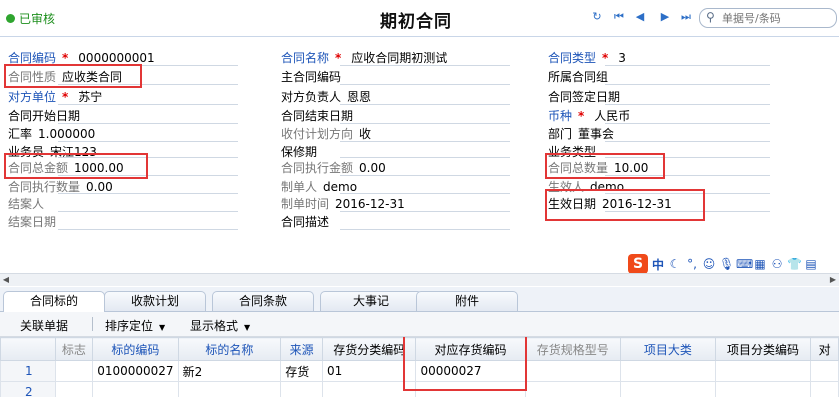  Describe the element at coordinates (301, 371) in the screenshot. I see `cell-source: 存货` at that location.